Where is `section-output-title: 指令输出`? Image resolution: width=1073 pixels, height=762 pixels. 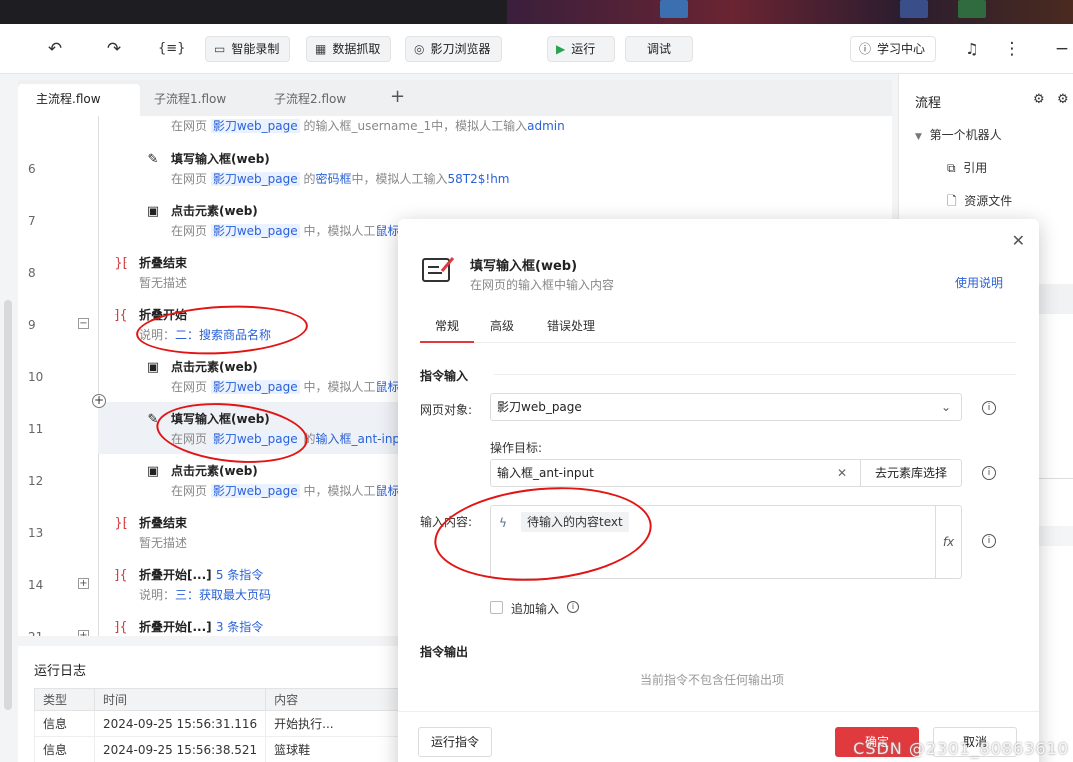 section-output-title: 指令输出 is located at coordinates (444, 652).